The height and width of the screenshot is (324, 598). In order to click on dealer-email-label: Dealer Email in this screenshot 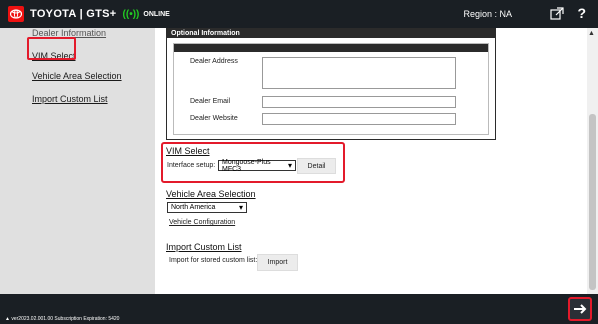, I will do `click(210, 101)`.